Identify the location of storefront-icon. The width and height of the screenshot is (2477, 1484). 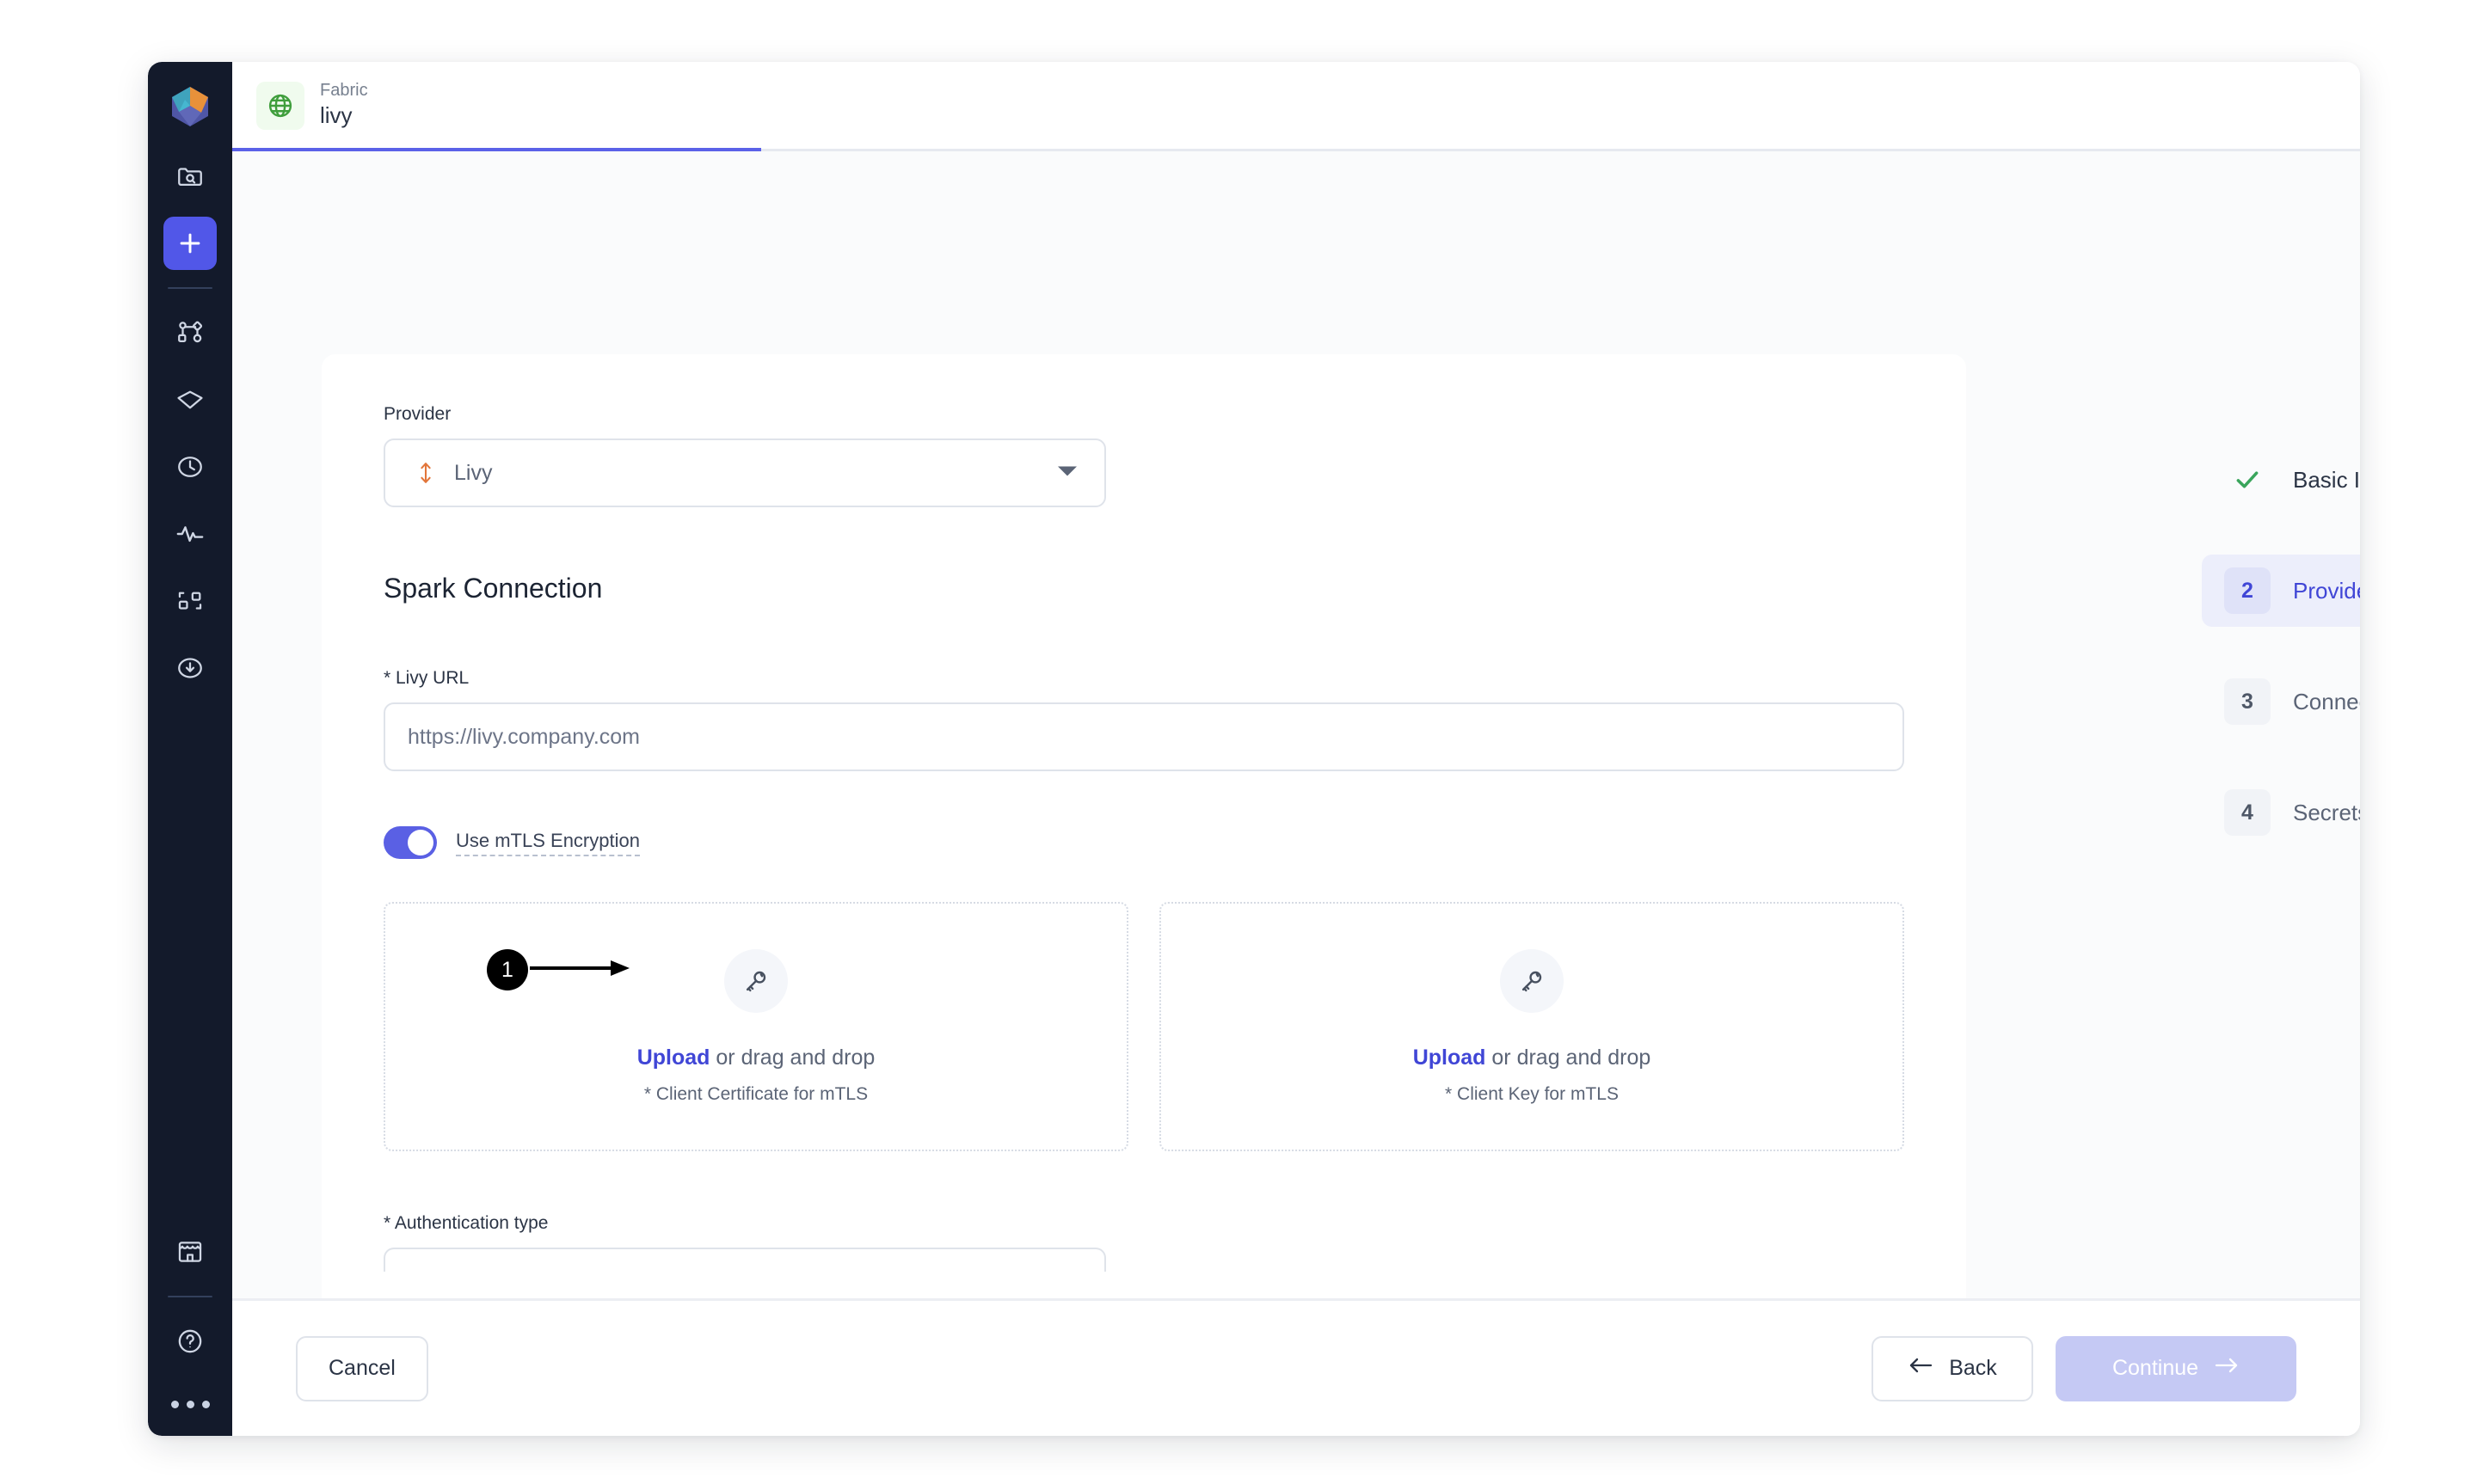
(190, 1251).